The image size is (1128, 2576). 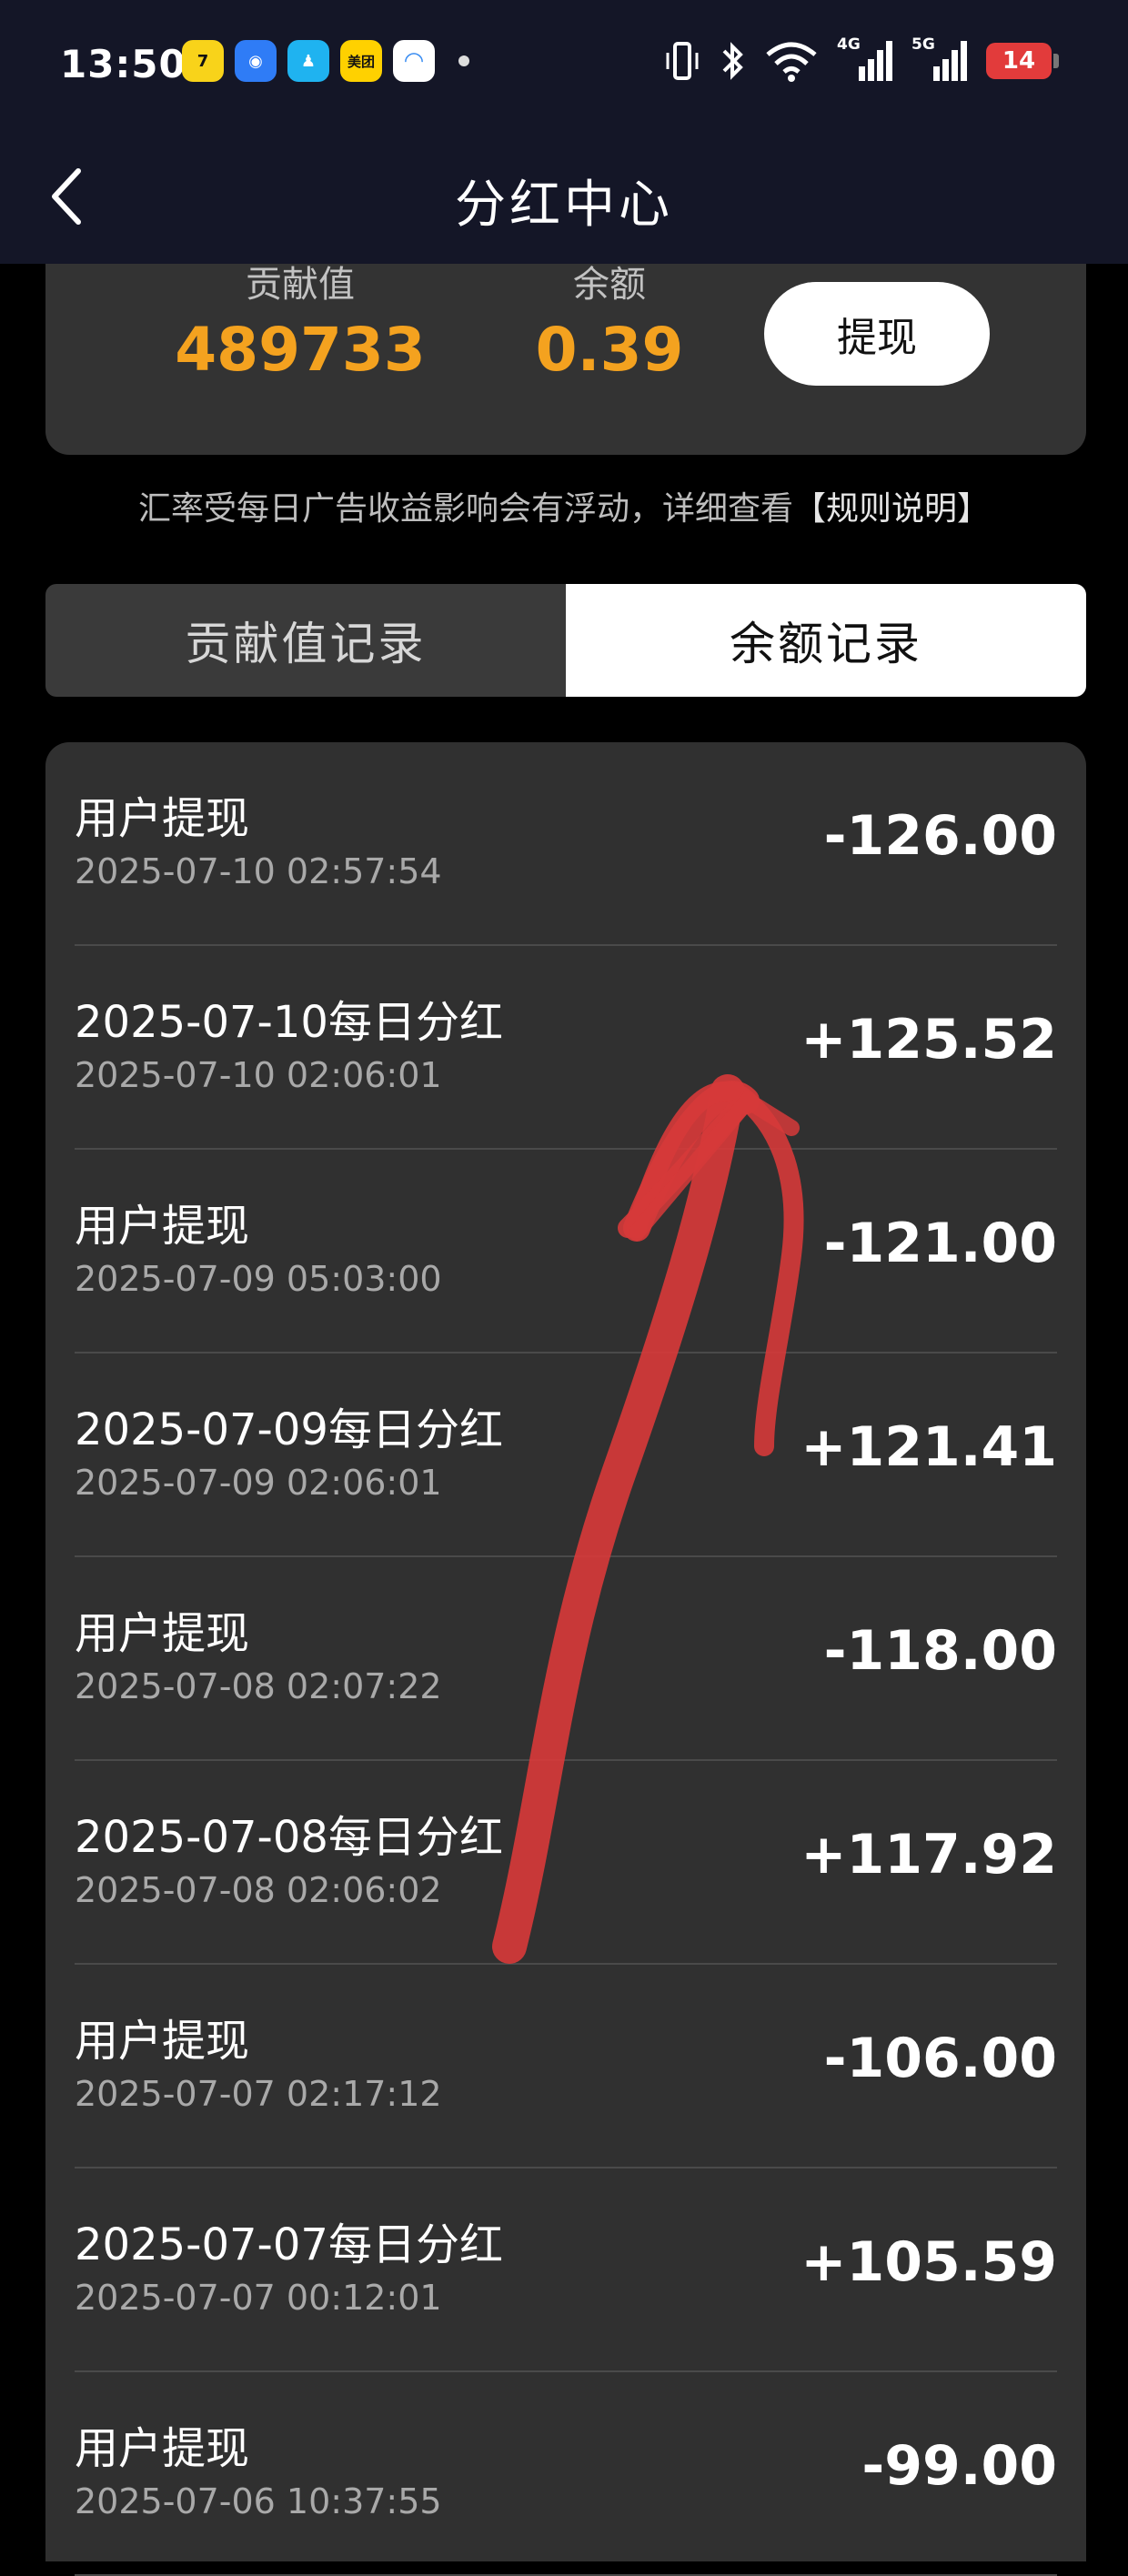 What do you see at coordinates (564, 205) in the screenshot?
I see `page-title: 分红中心` at bounding box center [564, 205].